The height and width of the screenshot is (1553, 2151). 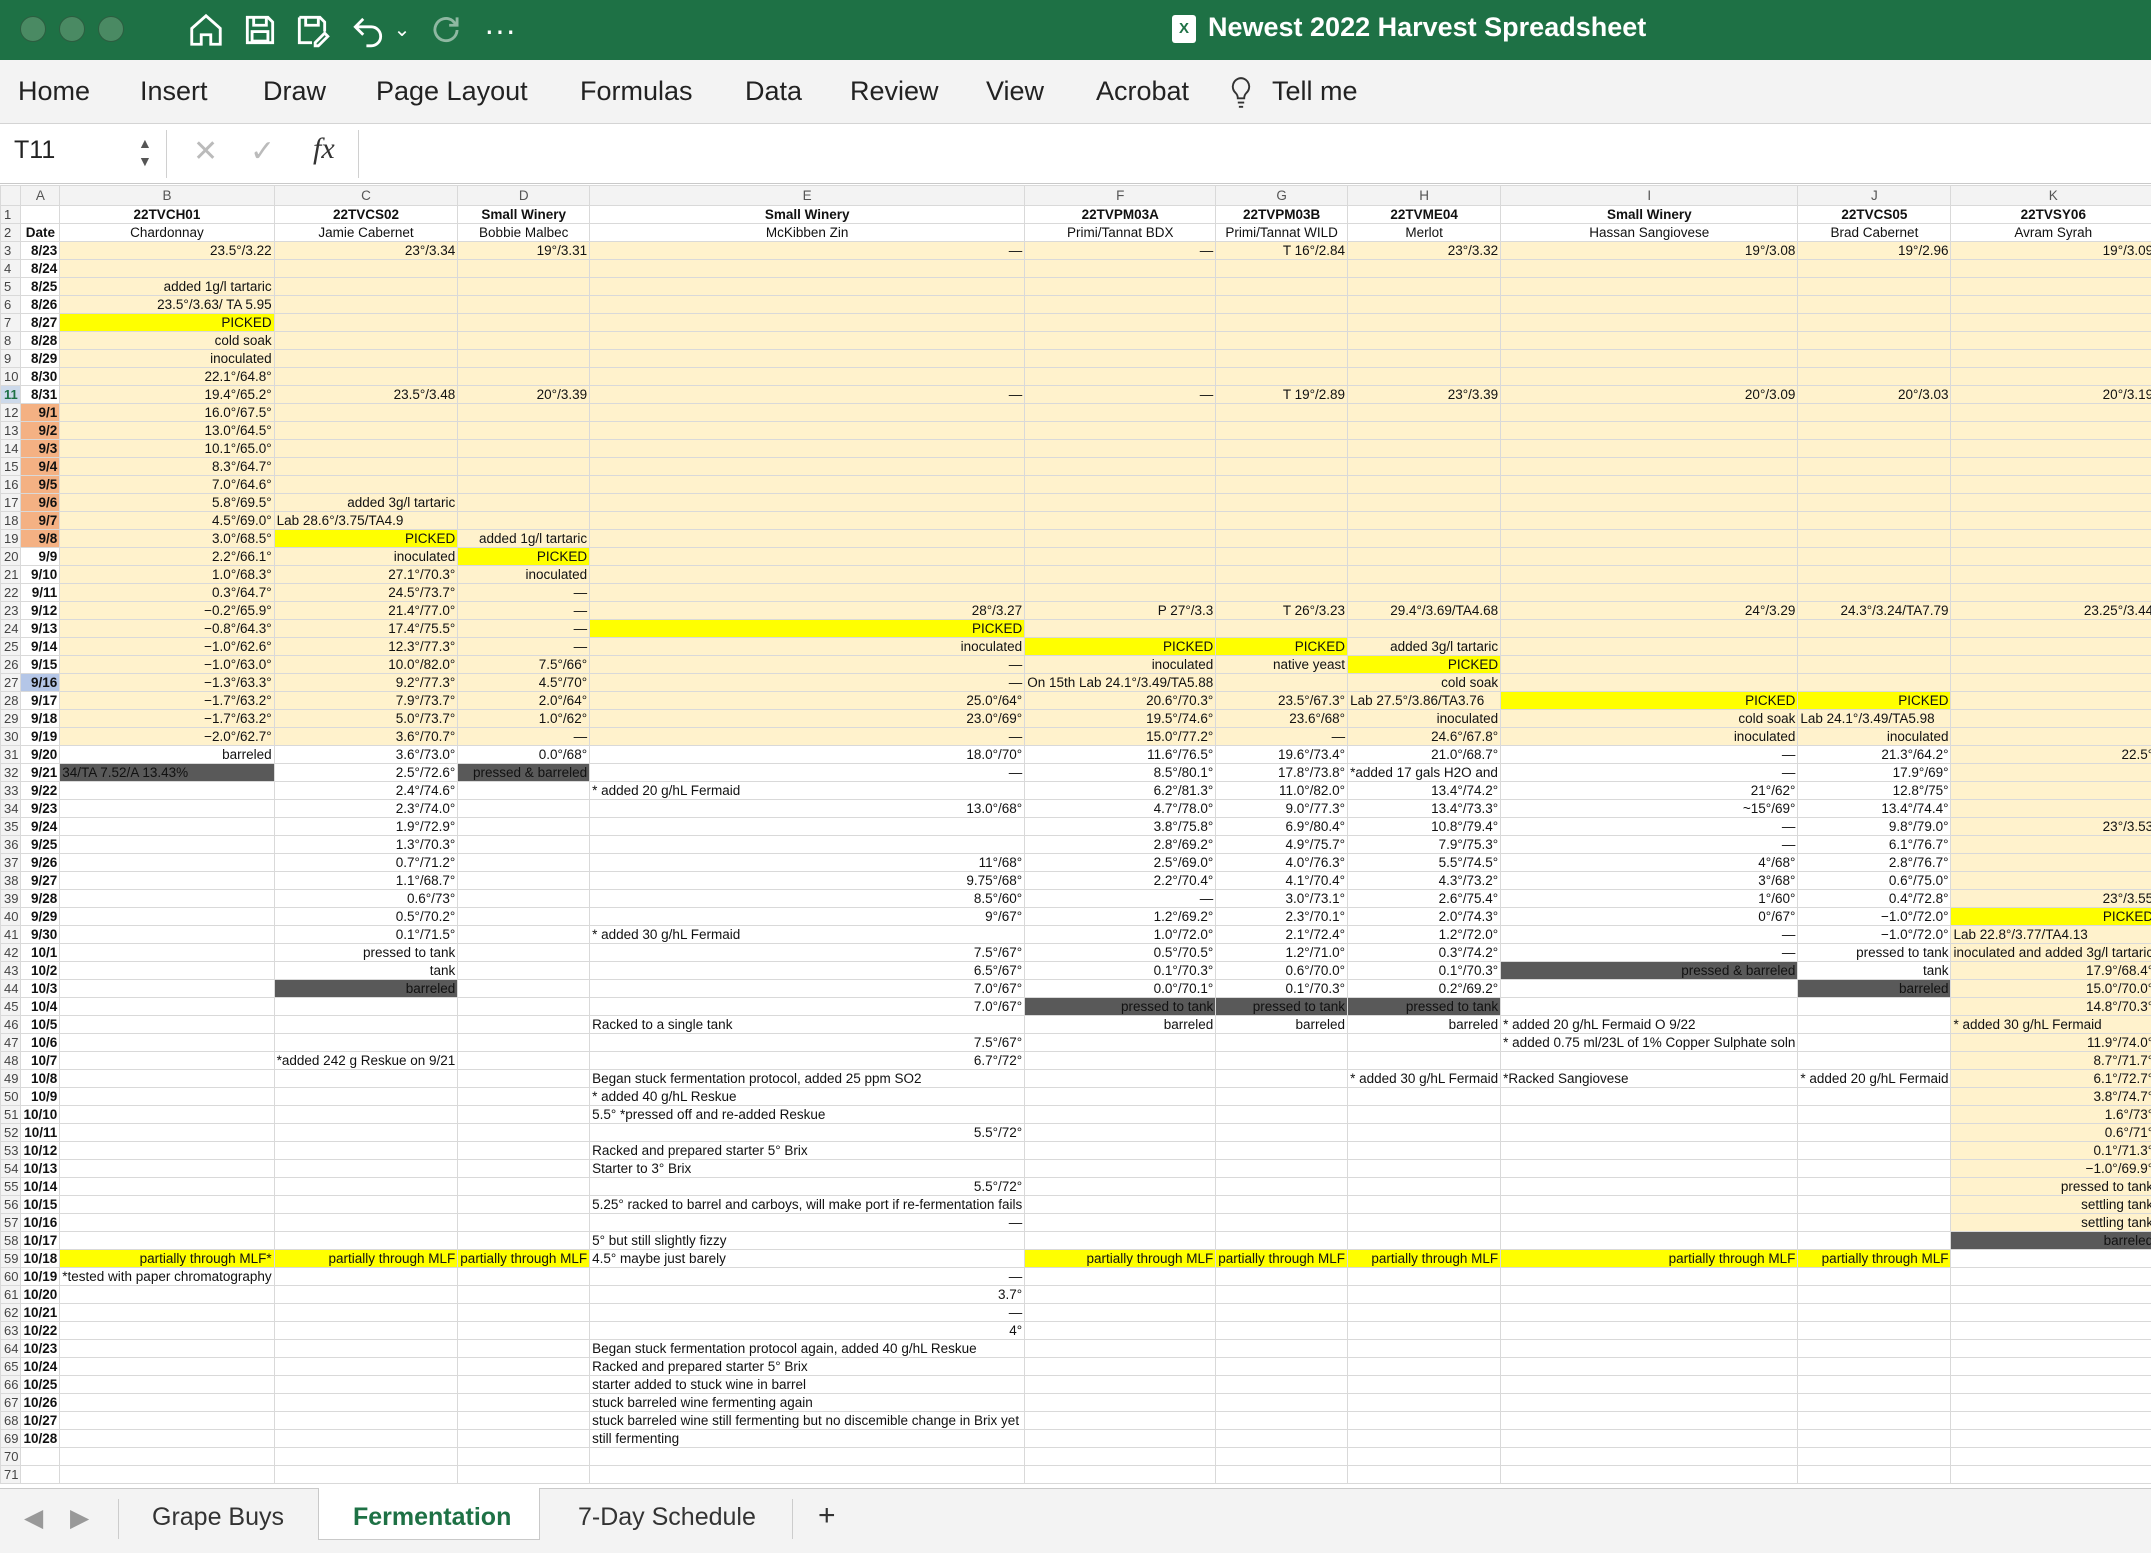 What do you see at coordinates (1874, 610) in the screenshot?
I see `cell: 24.3°/3.24/TA7.79` at bounding box center [1874, 610].